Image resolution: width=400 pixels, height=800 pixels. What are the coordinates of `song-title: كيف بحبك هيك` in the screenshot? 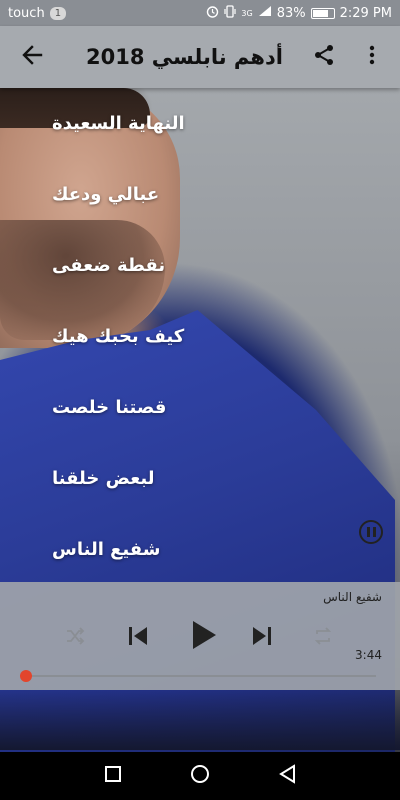 It's located at (118, 336).